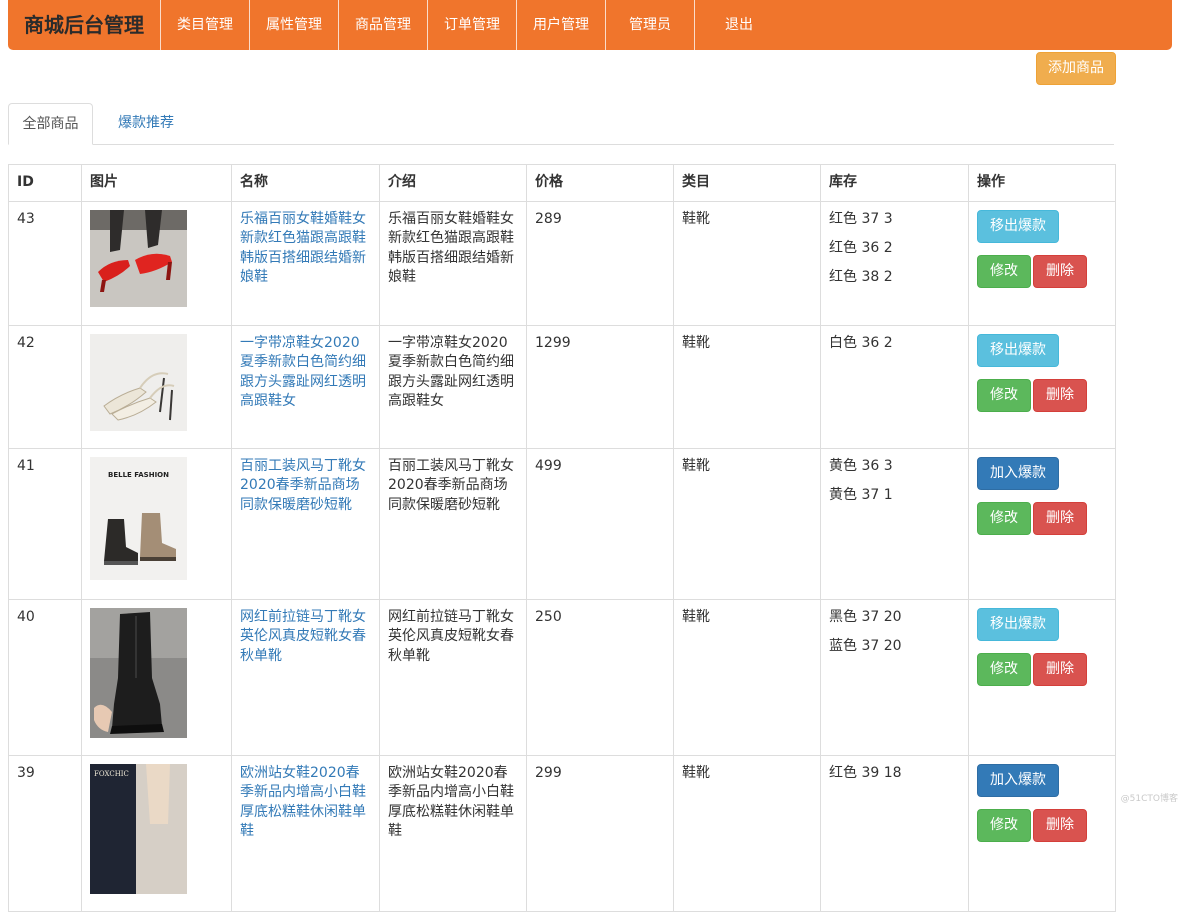  I want to click on cell-id: 43, so click(45, 263).